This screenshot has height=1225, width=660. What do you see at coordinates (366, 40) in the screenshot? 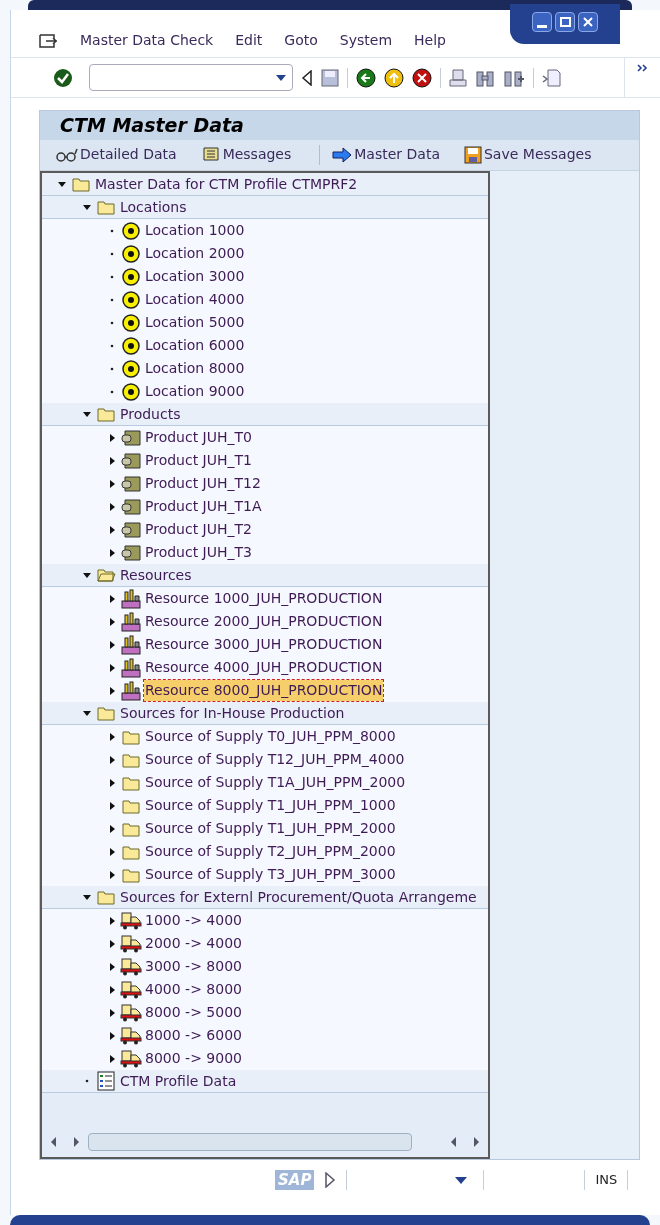
I see `menu-item: System` at bounding box center [366, 40].